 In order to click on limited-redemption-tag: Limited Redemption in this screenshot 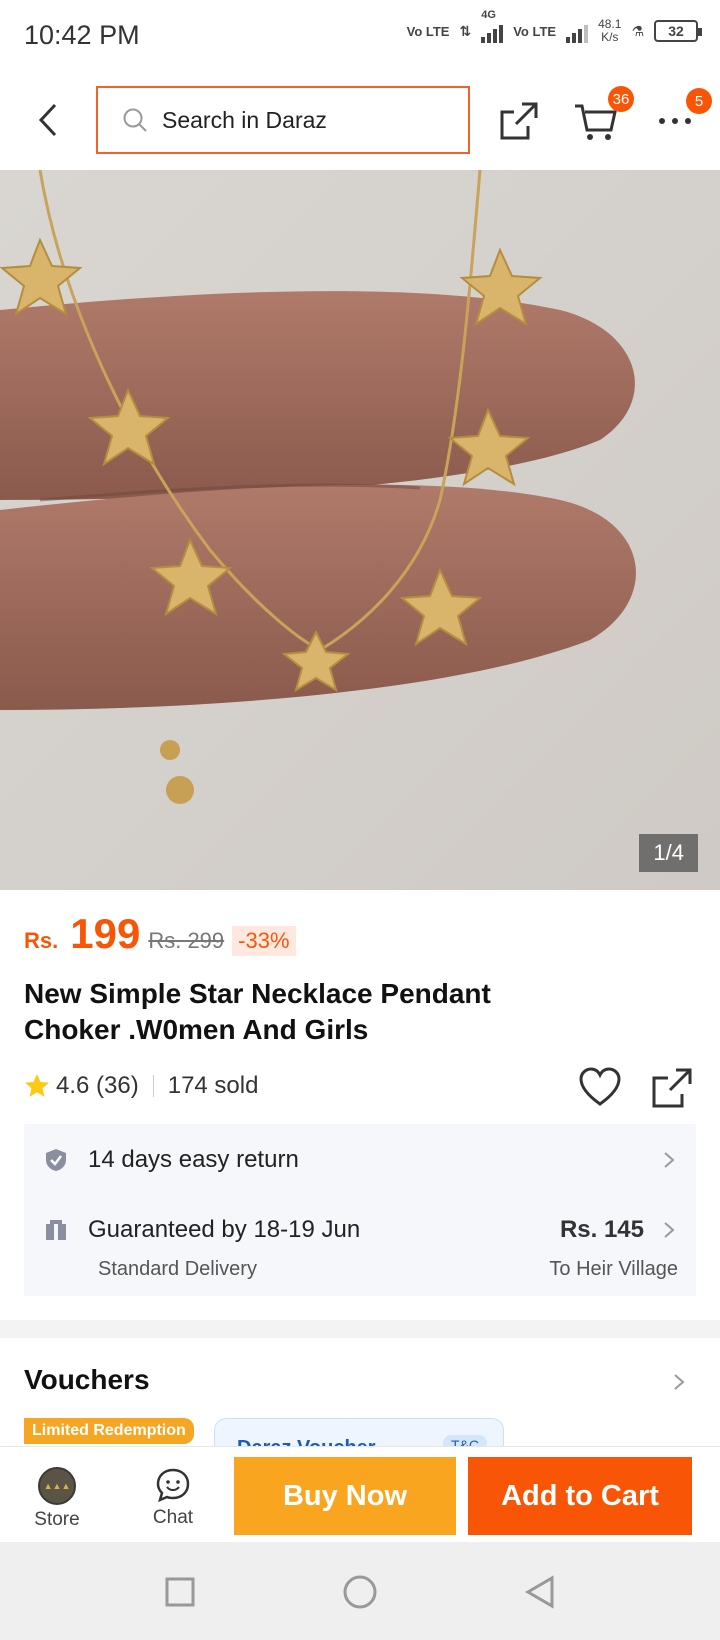, I will do `click(109, 1431)`.